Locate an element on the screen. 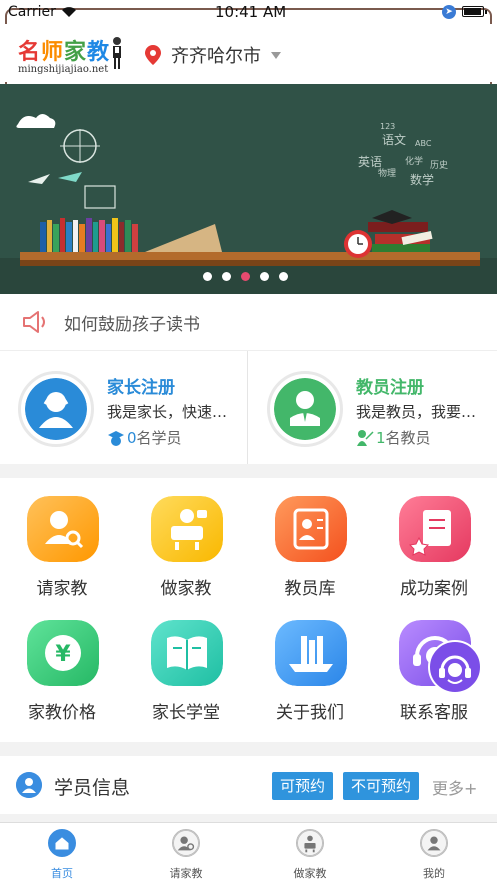 The width and height of the screenshot is (497, 883). logo-domain: mingshijiajiao.net is located at coordinates (63, 69).